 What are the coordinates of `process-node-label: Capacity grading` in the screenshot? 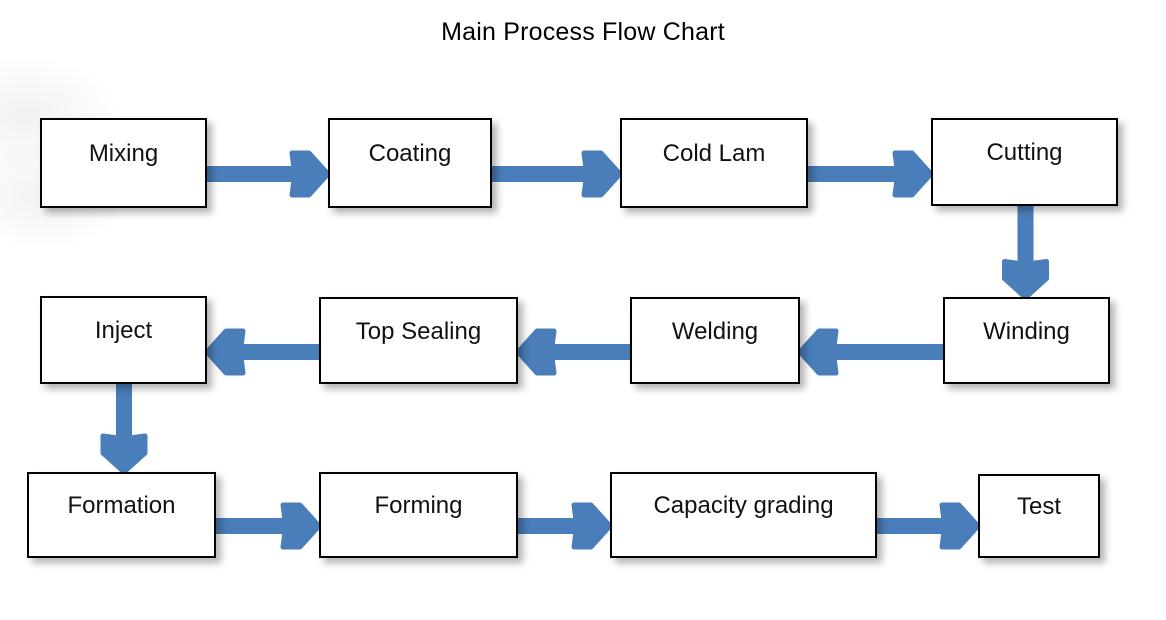 It's located at (743, 505).